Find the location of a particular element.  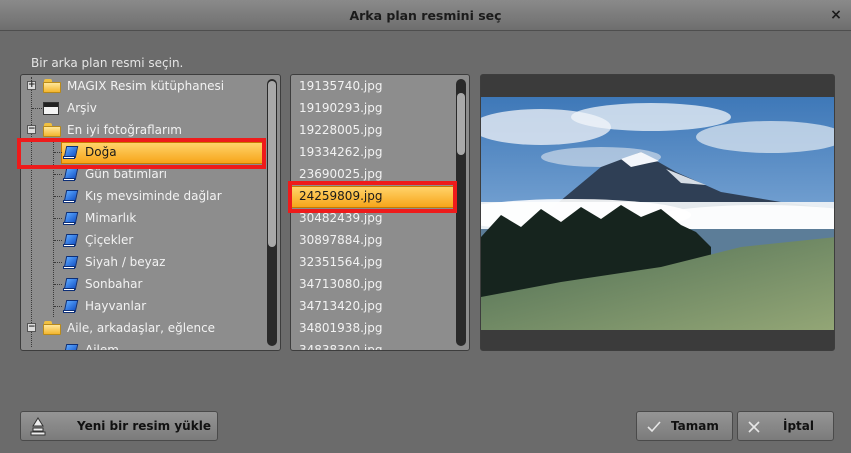

tree-item-siyah-beyaz: Siyah / beyaz is located at coordinates (143, 262).